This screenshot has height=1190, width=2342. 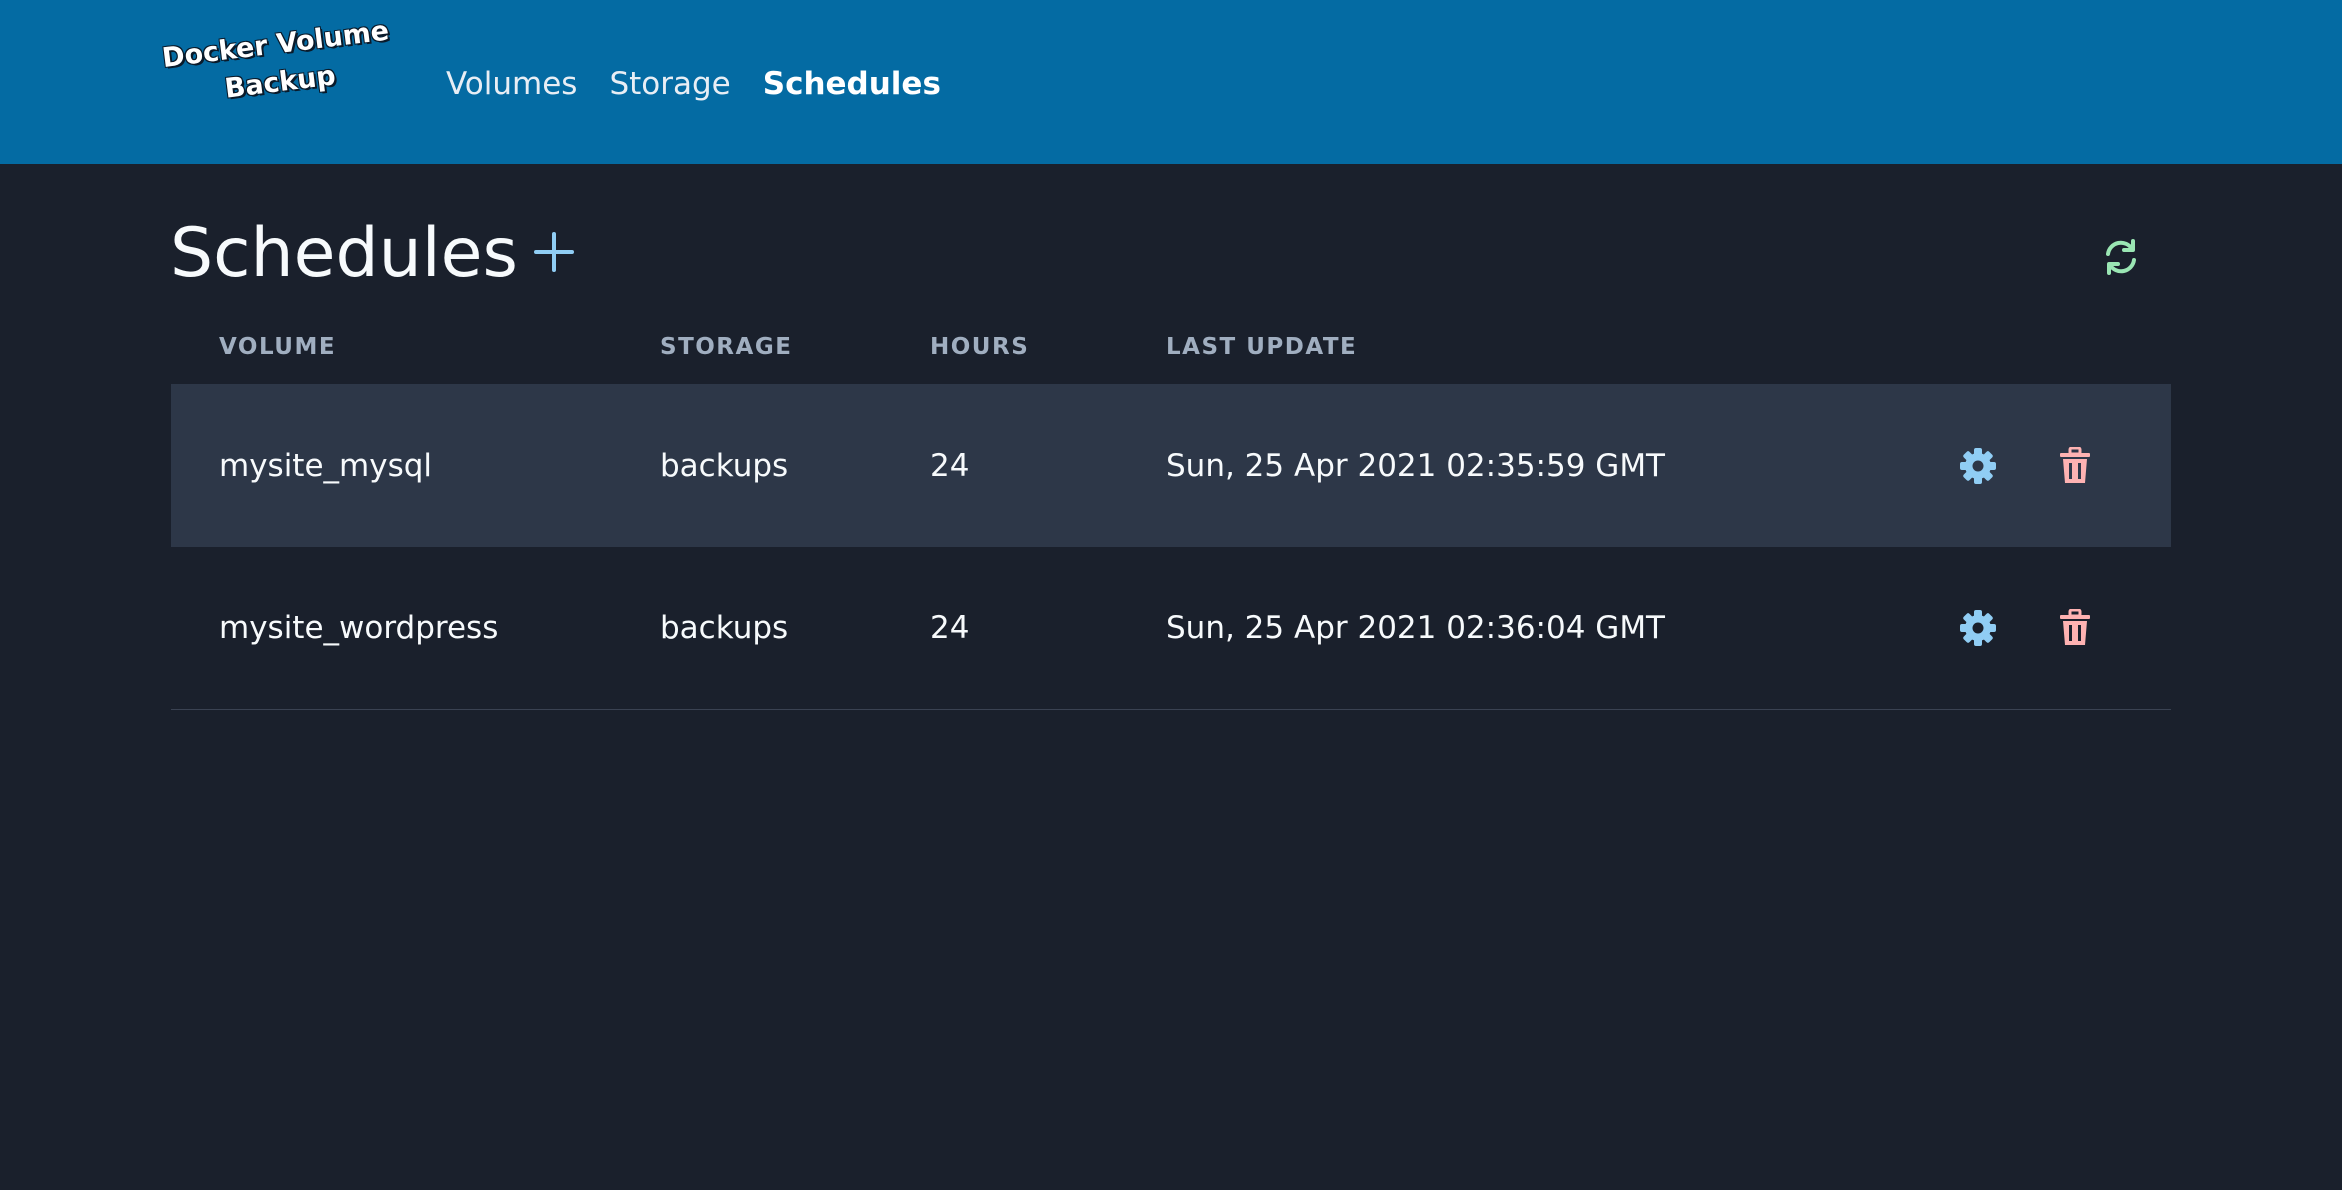 What do you see at coordinates (1415, 628) in the screenshot?
I see `cell-last-update: Sun, 25 Apr 2021 02:36:04 GMT` at bounding box center [1415, 628].